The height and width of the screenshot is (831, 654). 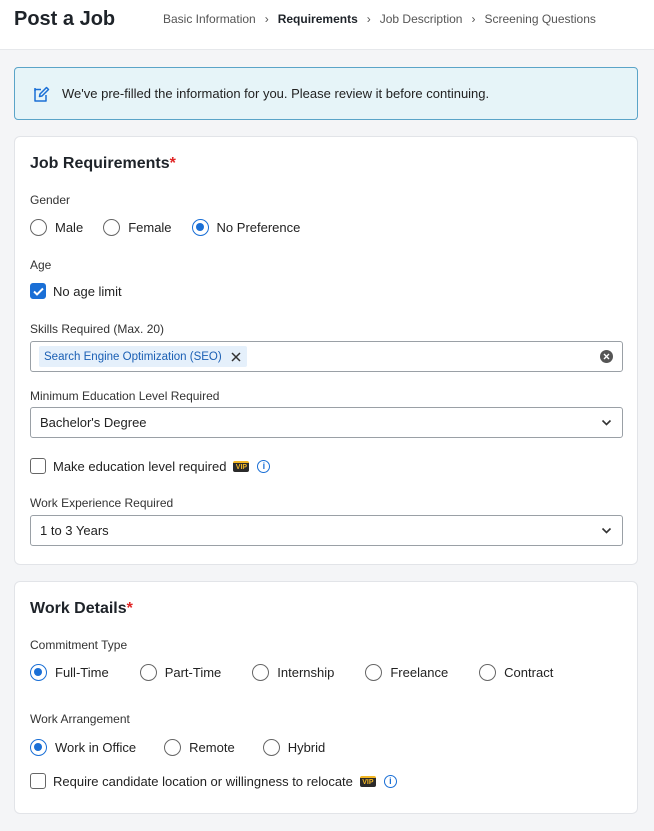 What do you see at coordinates (326, 422) in the screenshot?
I see `education-select: Bachelor's Degree` at bounding box center [326, 422].